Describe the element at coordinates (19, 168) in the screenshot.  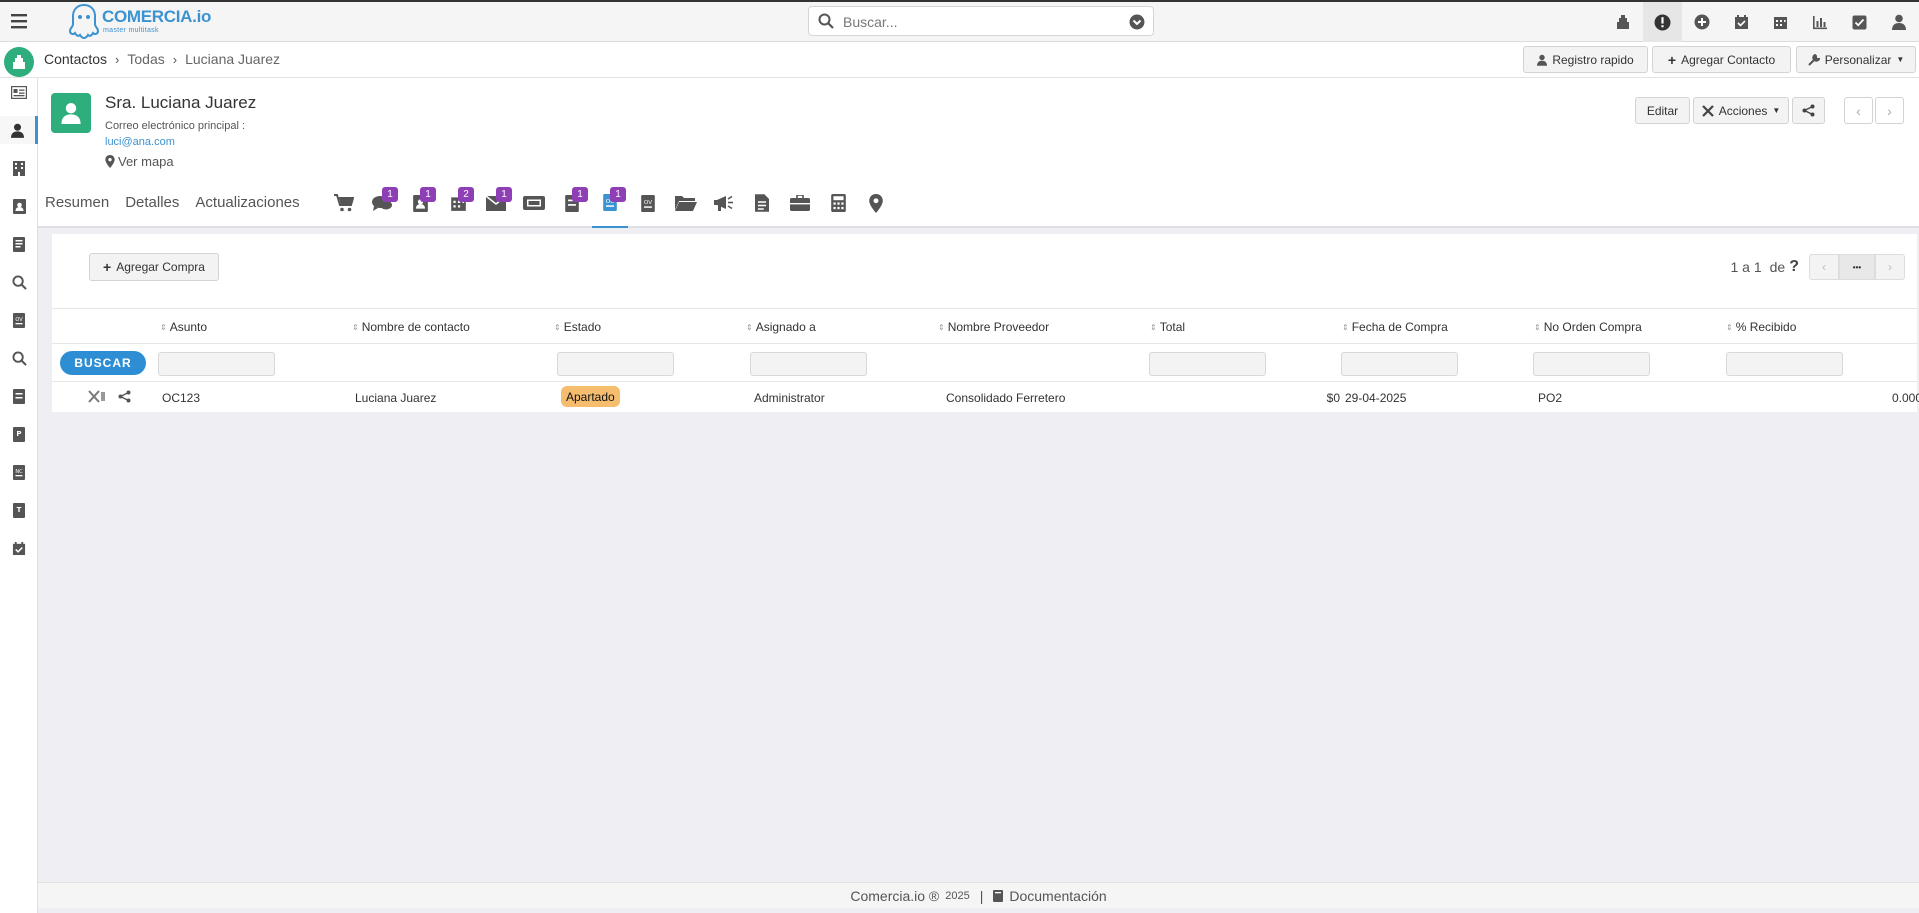
I see `sidebar-item-companies` at that location.